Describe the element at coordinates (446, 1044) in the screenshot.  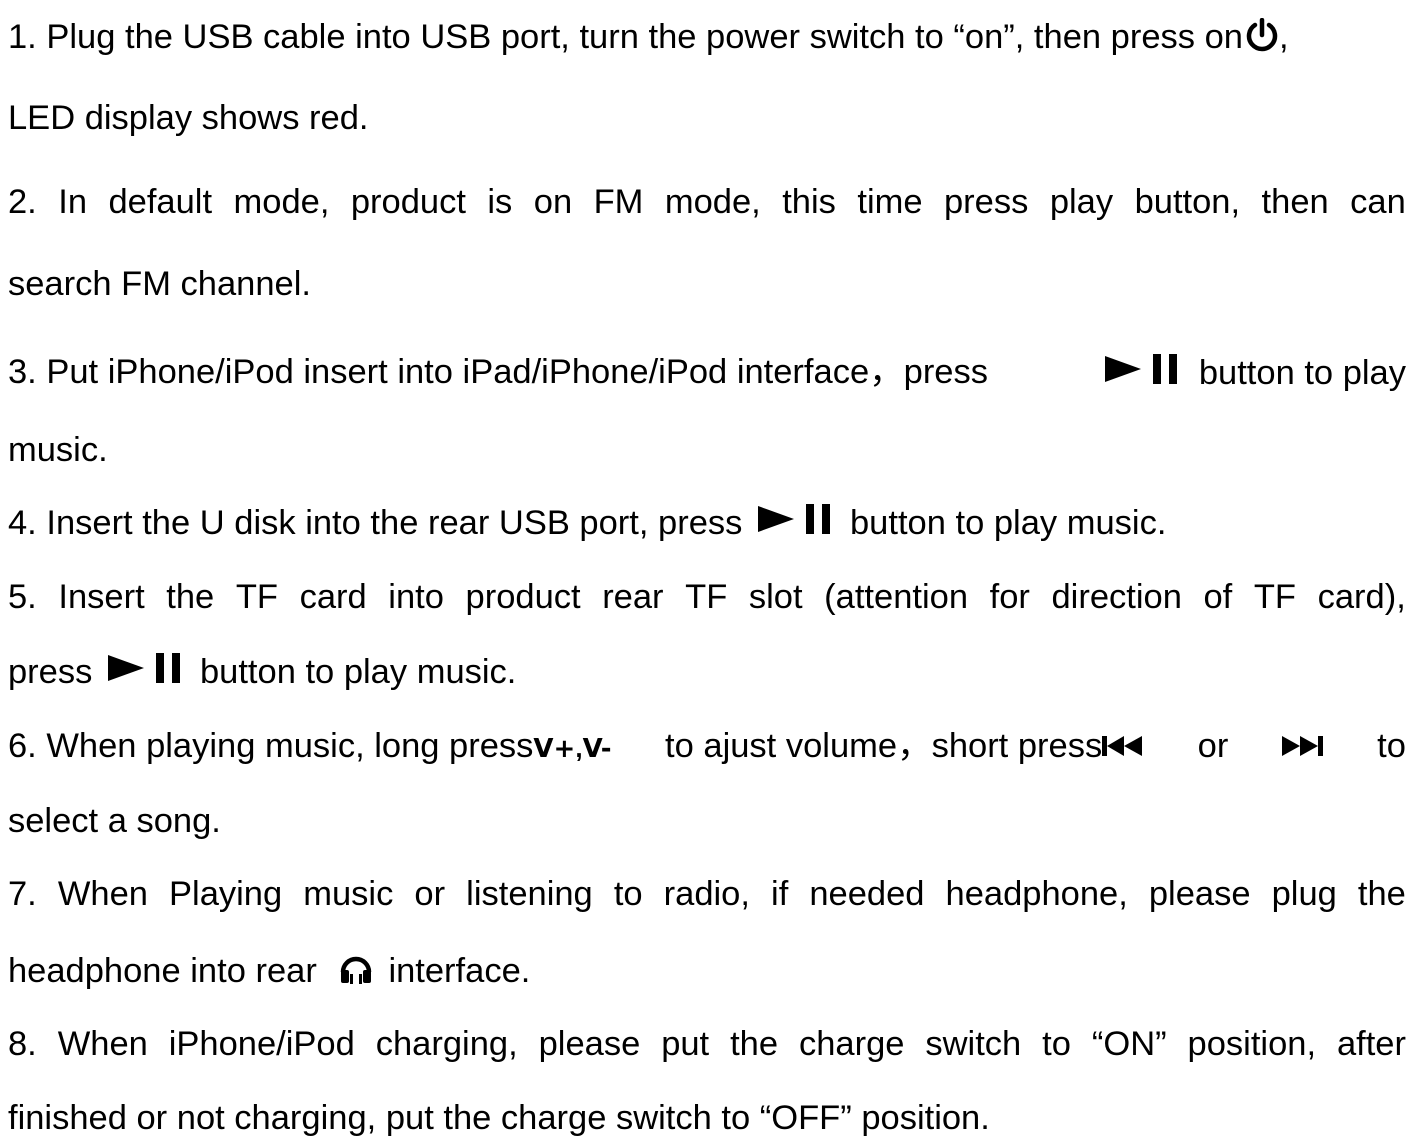
I see `item-8-word: charging,` at that location.